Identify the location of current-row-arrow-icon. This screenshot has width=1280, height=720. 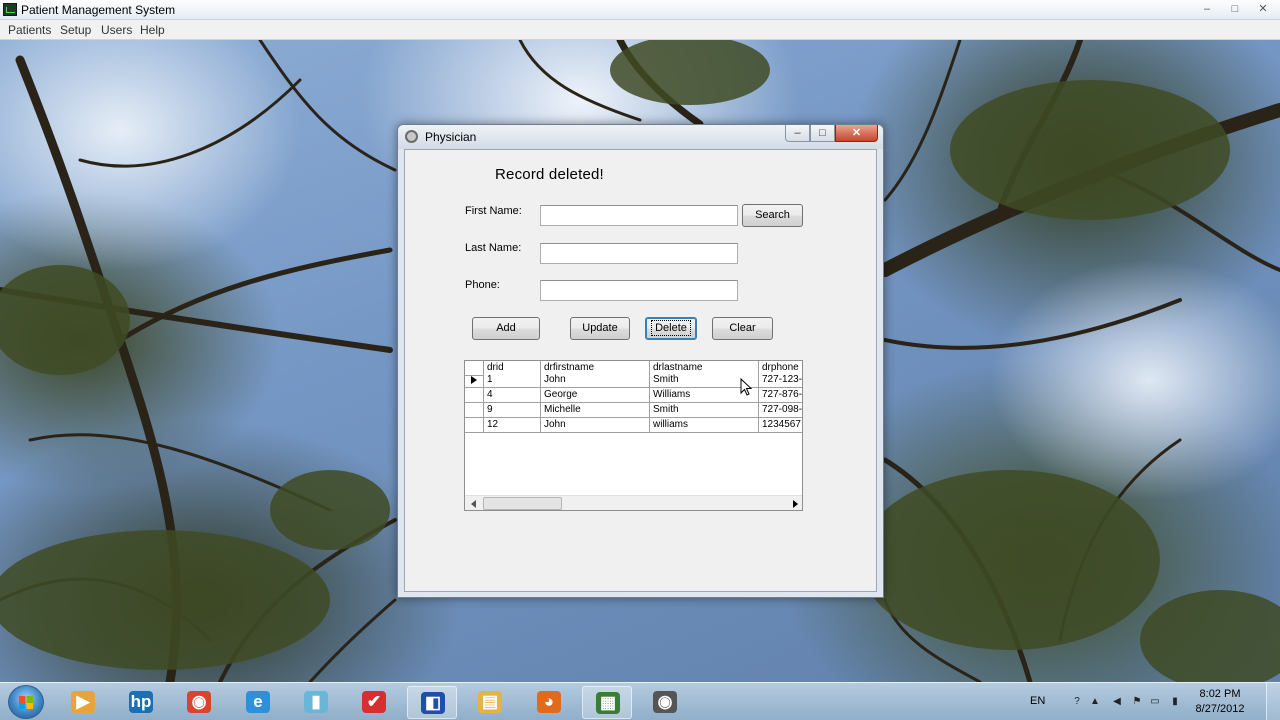
(474, 380).